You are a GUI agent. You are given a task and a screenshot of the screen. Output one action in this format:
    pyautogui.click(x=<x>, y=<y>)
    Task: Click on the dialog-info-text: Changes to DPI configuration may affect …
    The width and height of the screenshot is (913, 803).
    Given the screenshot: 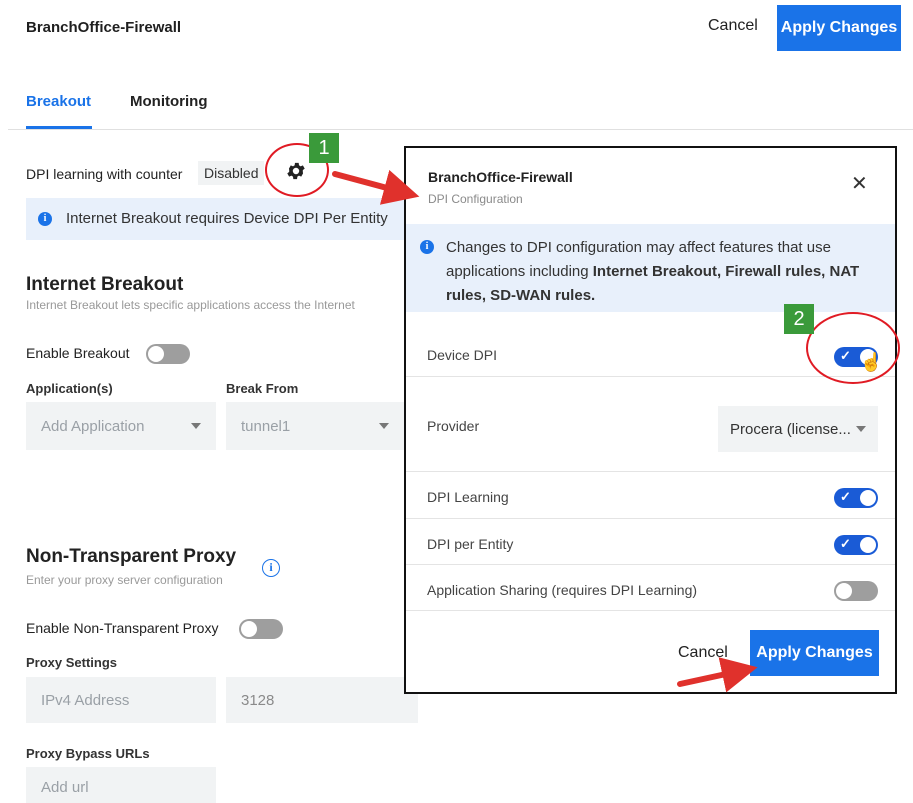 What is the action you would take?
    pyautogui.click(x=661, y=272)
    